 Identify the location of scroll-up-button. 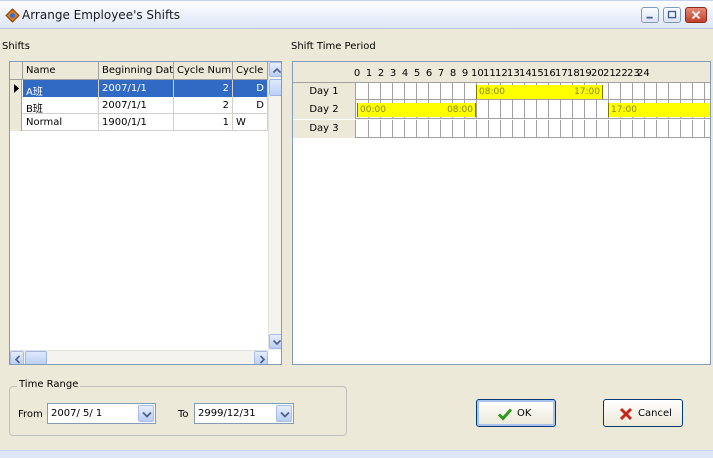
(275, 69).